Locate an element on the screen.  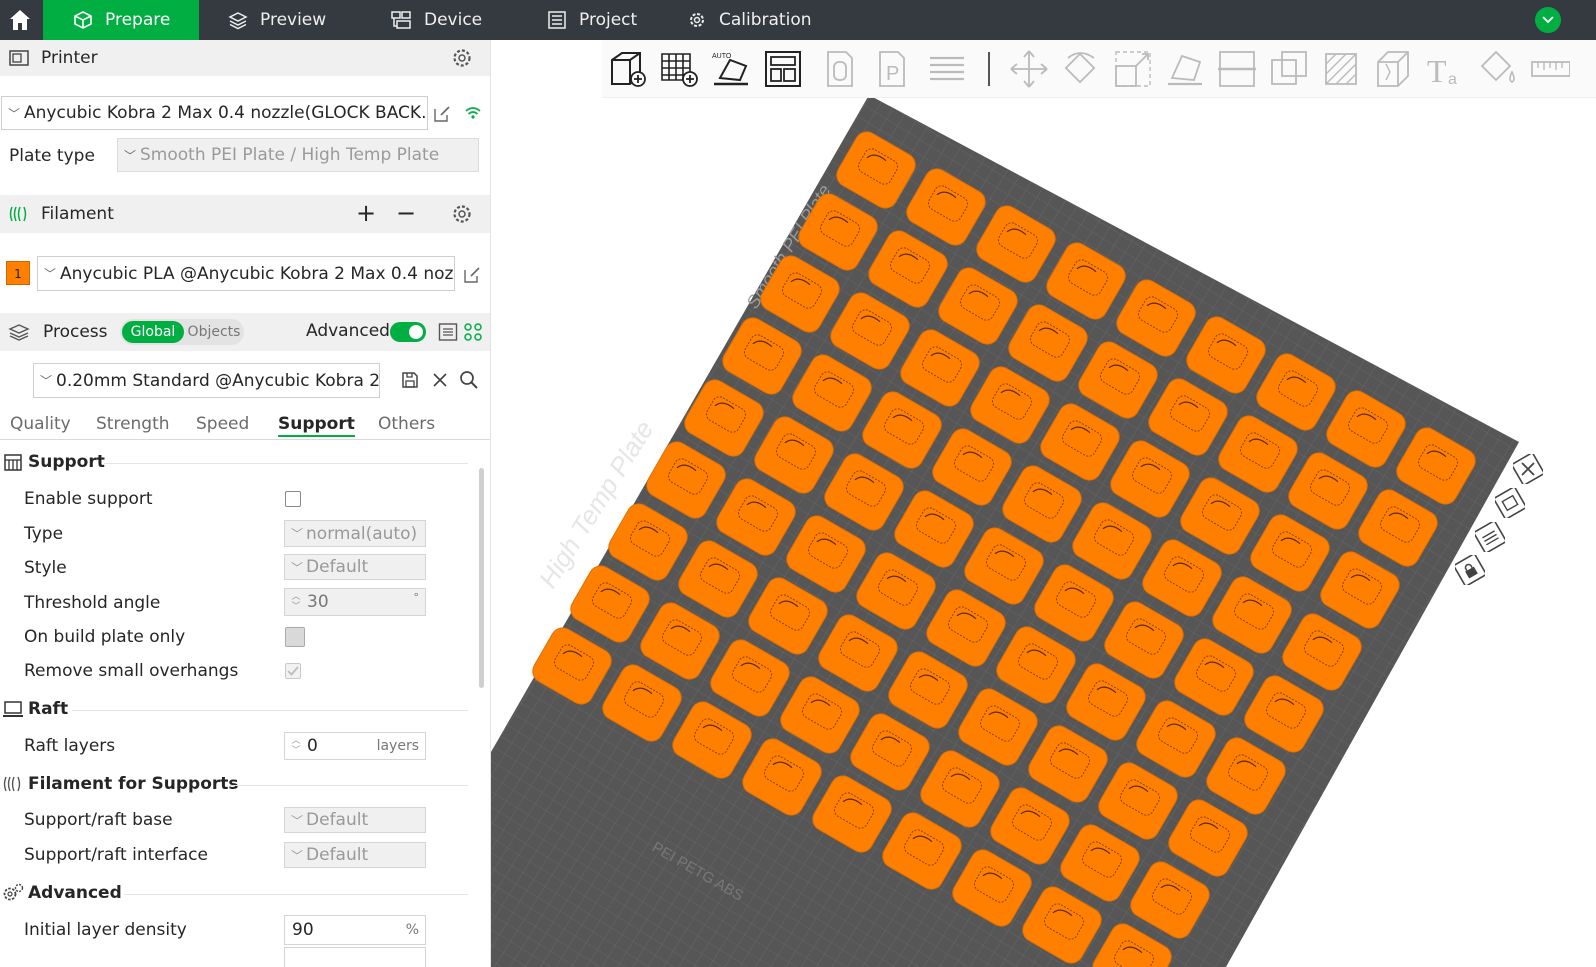
tab-strength: Strength is located at coordinates (133, 424).